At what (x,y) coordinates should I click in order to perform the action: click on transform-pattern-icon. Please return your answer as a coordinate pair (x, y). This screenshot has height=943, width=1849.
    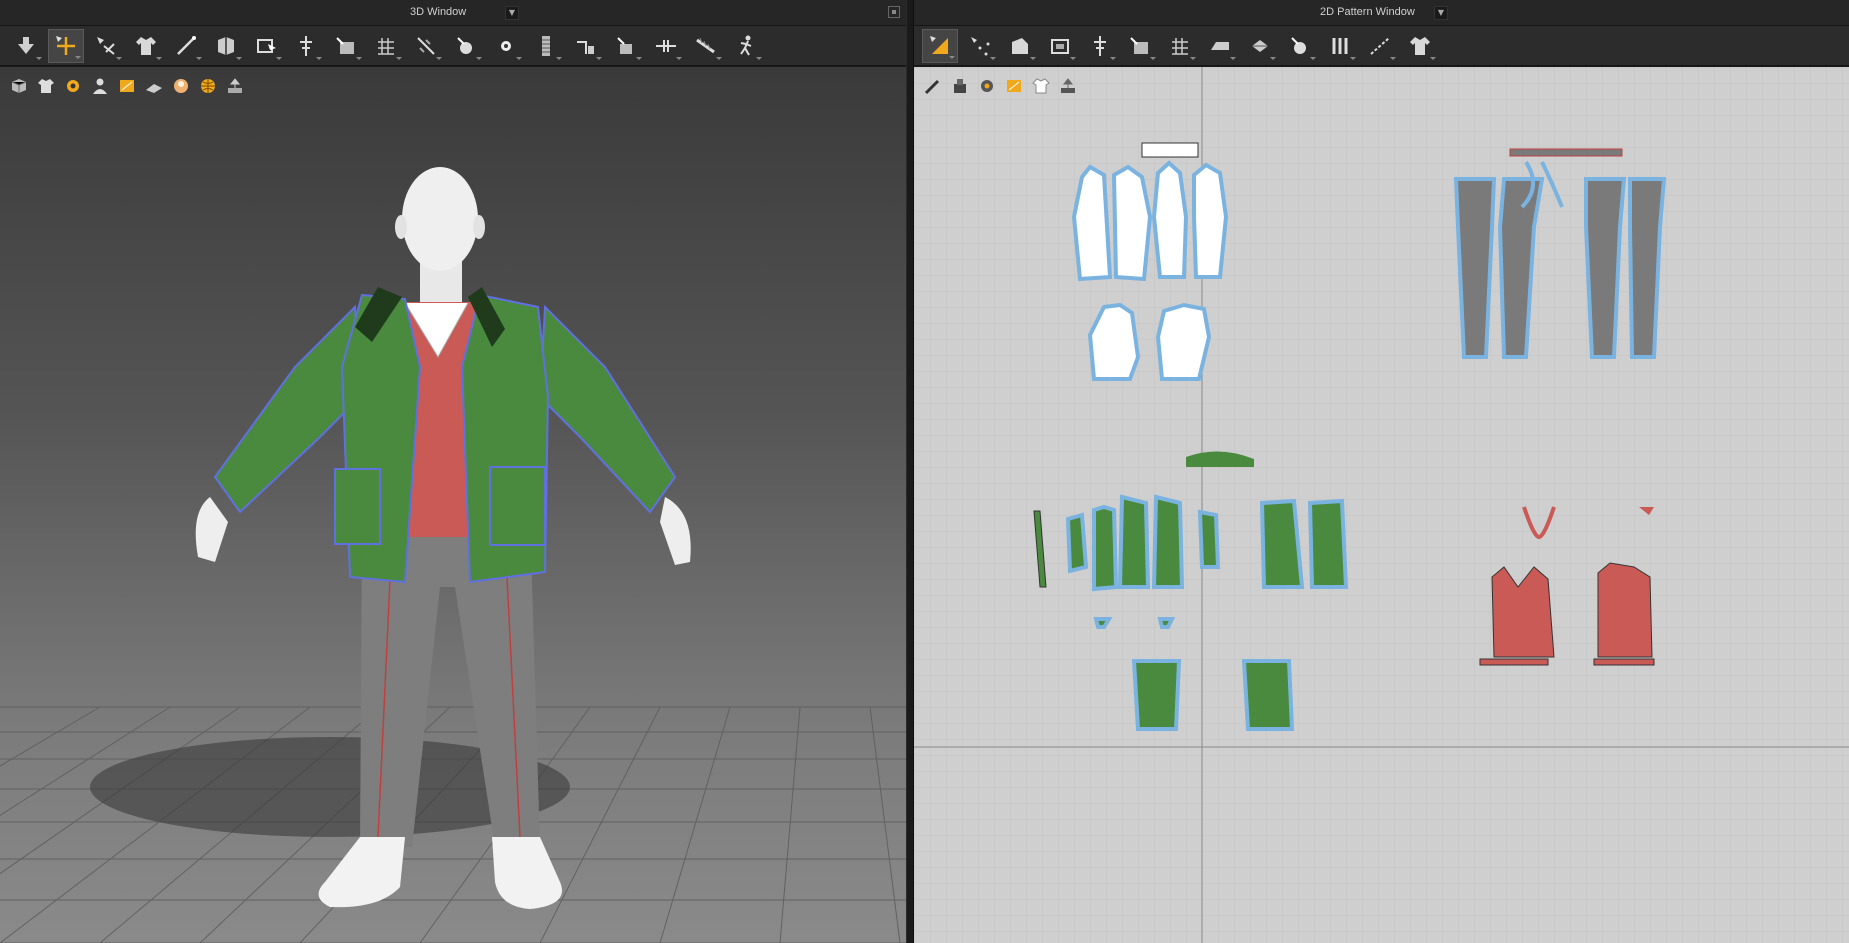
    Looking at the image, I should click on (940, 45).